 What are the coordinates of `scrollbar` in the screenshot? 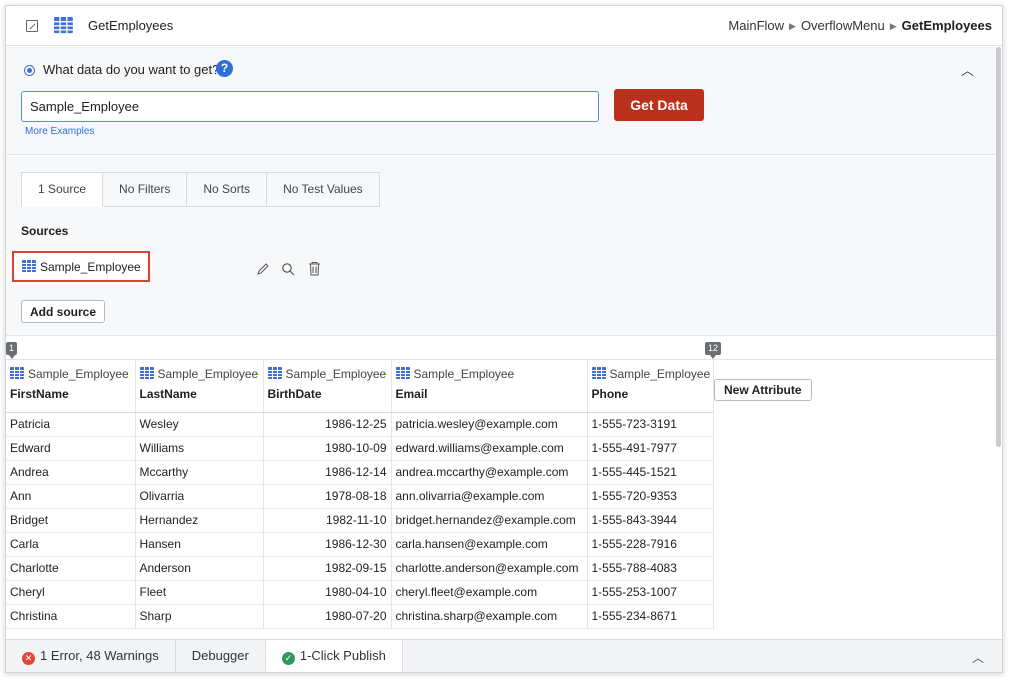 It's located at (998, 247).